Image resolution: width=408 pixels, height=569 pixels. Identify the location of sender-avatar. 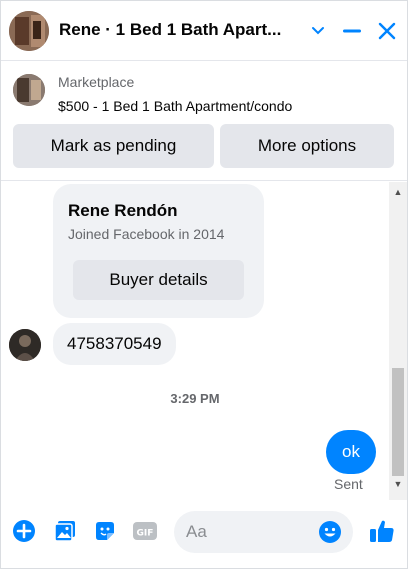
(25, 345).